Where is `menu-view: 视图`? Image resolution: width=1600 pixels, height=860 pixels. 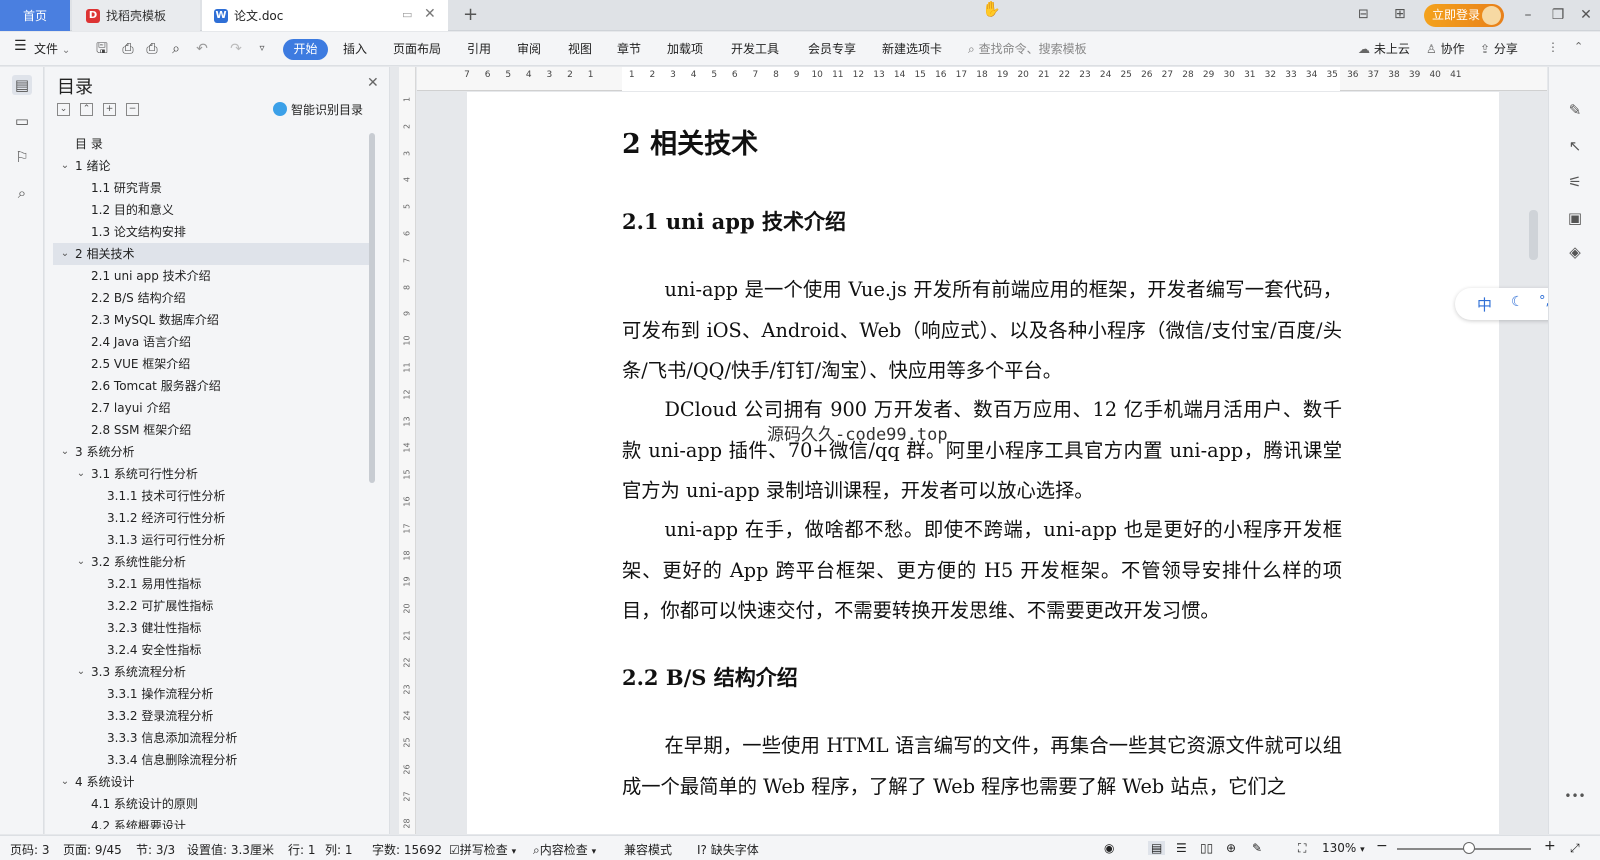
menu-view: 视图 is located at coordinates (580, 48).